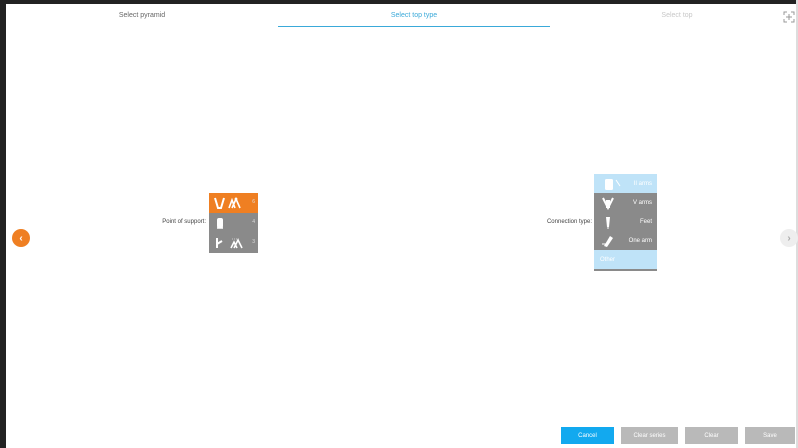 The height and width of the screenshot is (448, 798). Describe the element at coordinates (3, 224) in the screenshot. I see `window-left-border` at that location.